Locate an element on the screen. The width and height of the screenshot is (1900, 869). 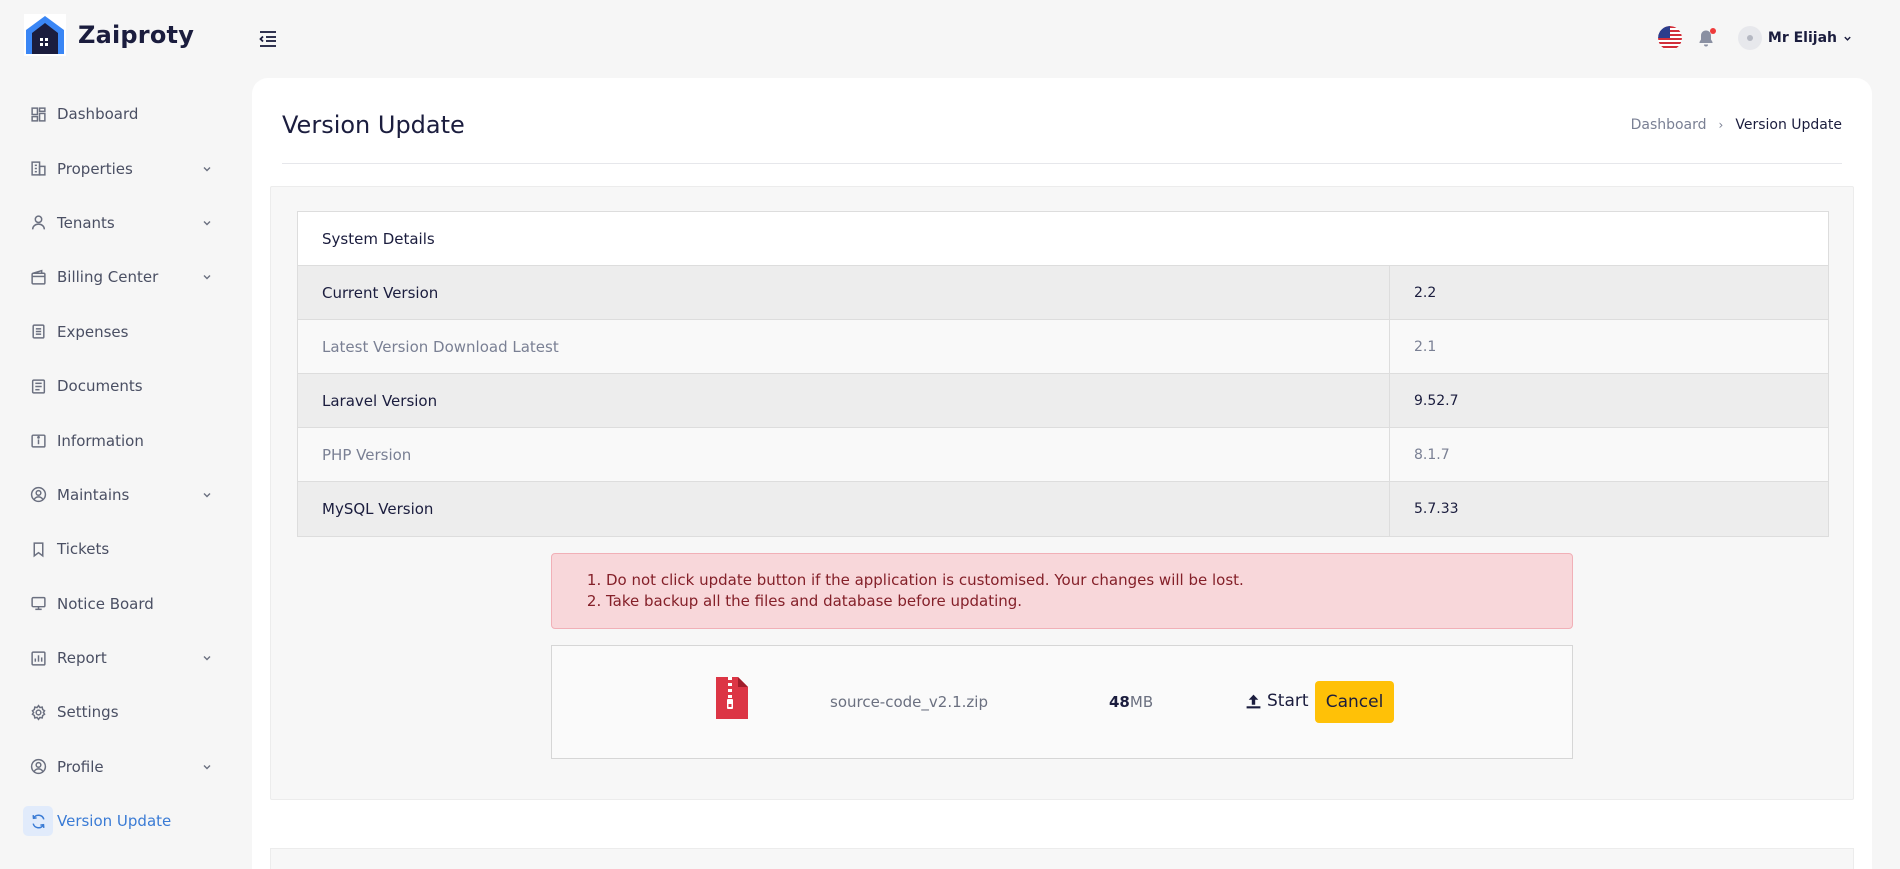
chevron-right-icon: › is located at coordinates (1721, 125).